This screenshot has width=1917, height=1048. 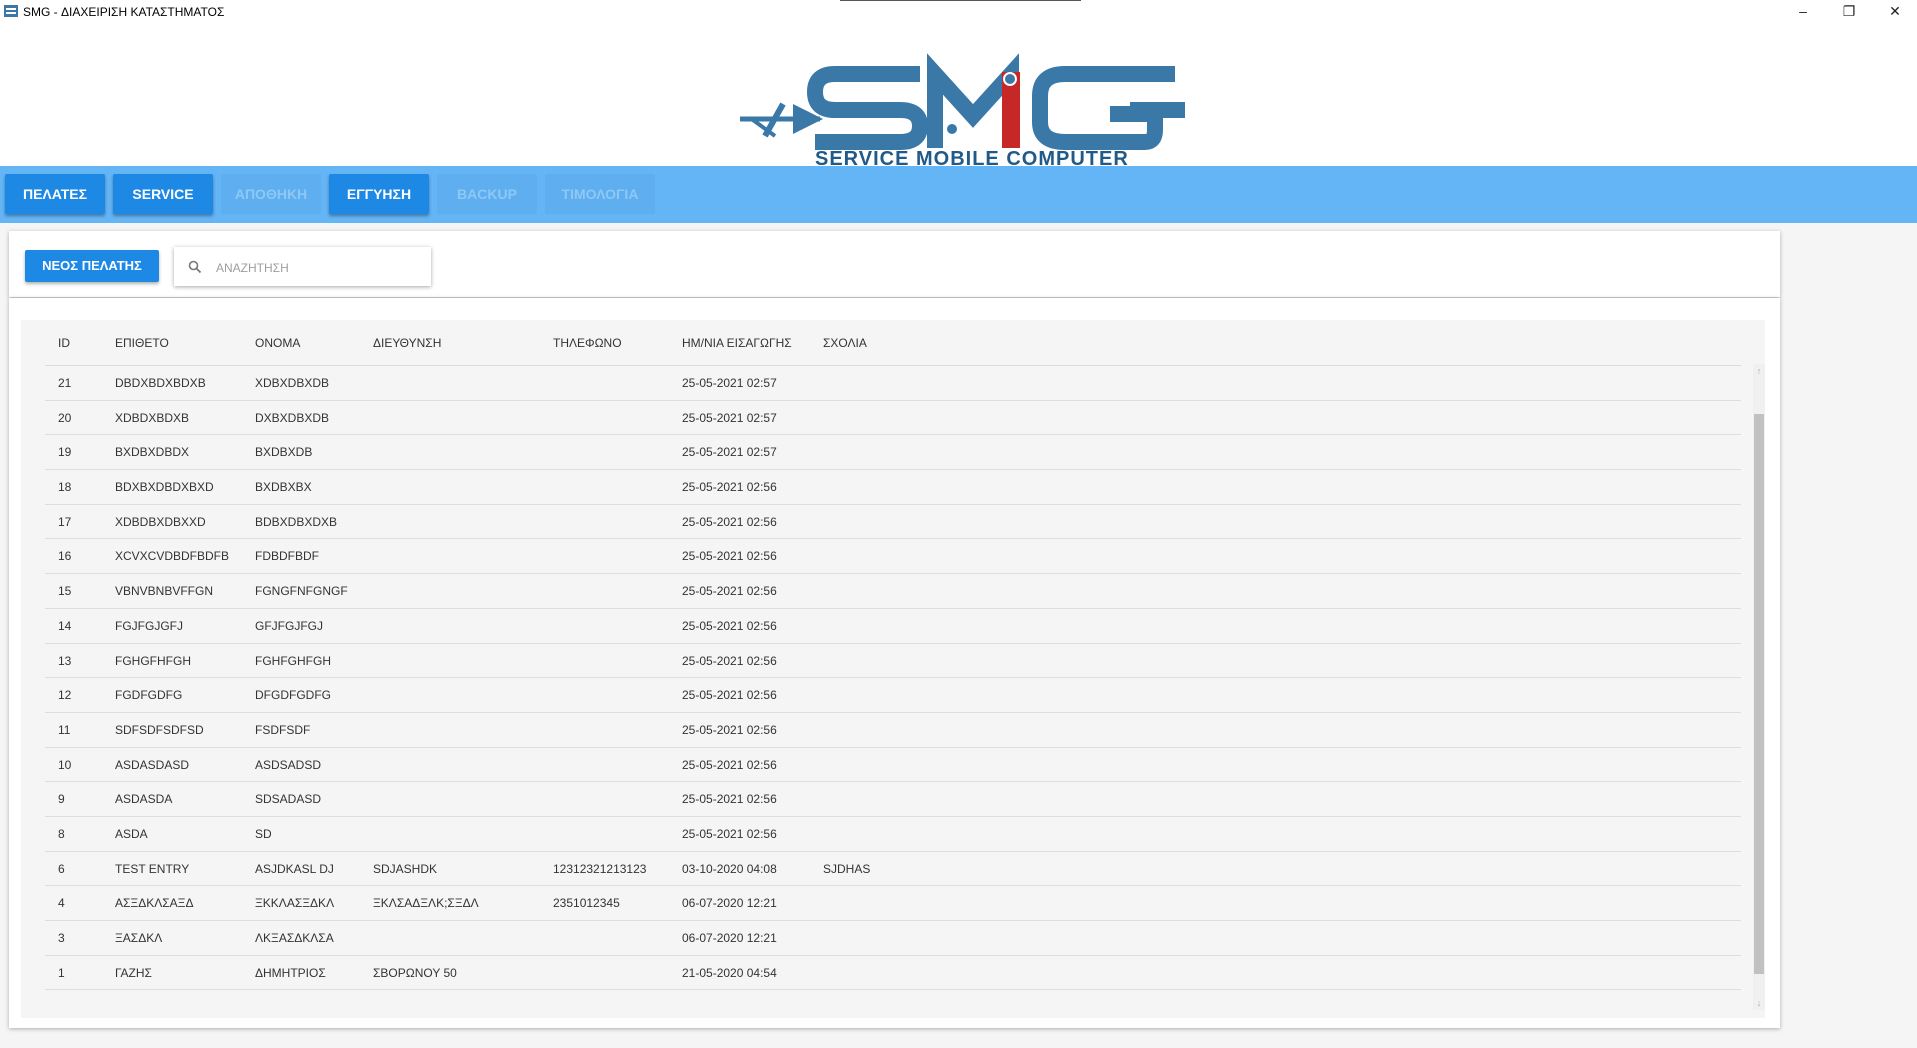 I want to click on cell-id: 18, so click(x=65, y=487).